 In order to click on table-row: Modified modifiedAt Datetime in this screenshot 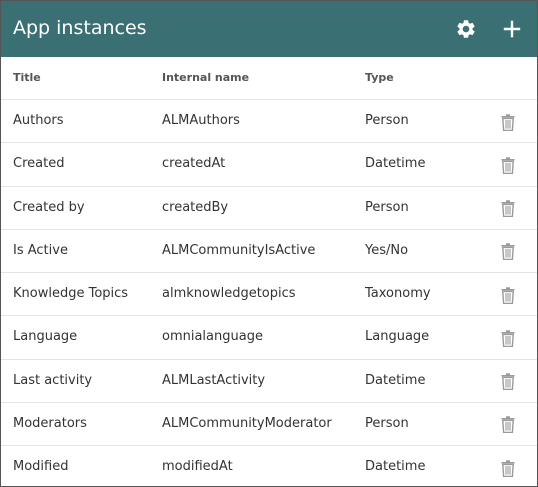, I will do `click(269, 466)`.